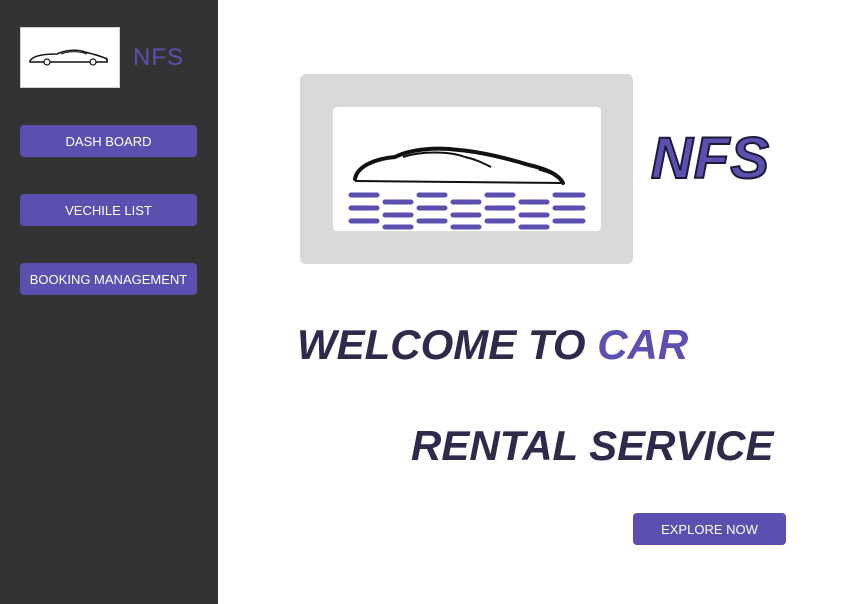  Describe the element at coordinates (447, 344) in the screenshot. I see `welcome-prefix: WELCOME TO` at that location.